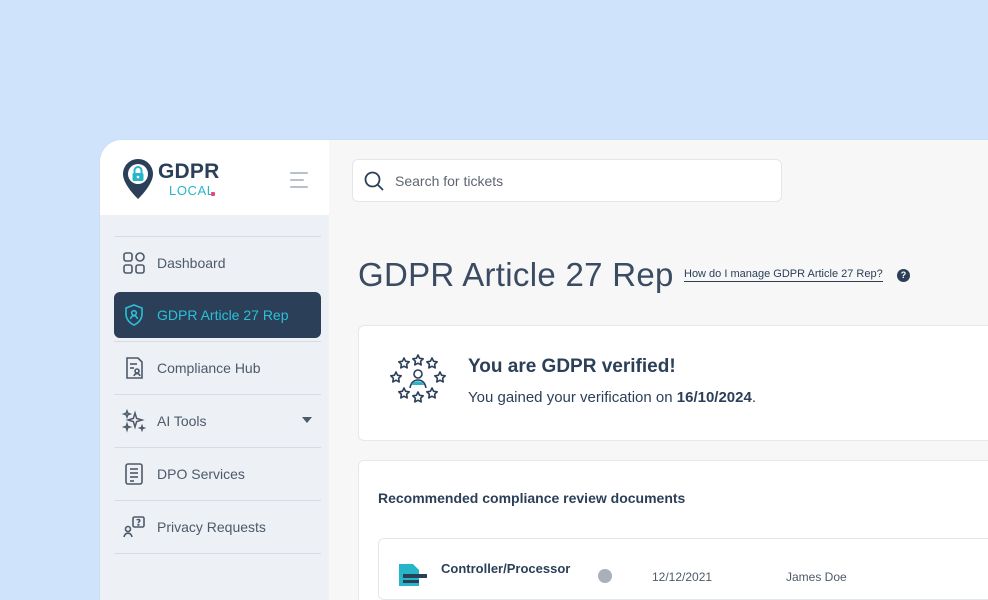  I want to click on sidebar-item-dashboard: Dashboard, so click(217, 263).